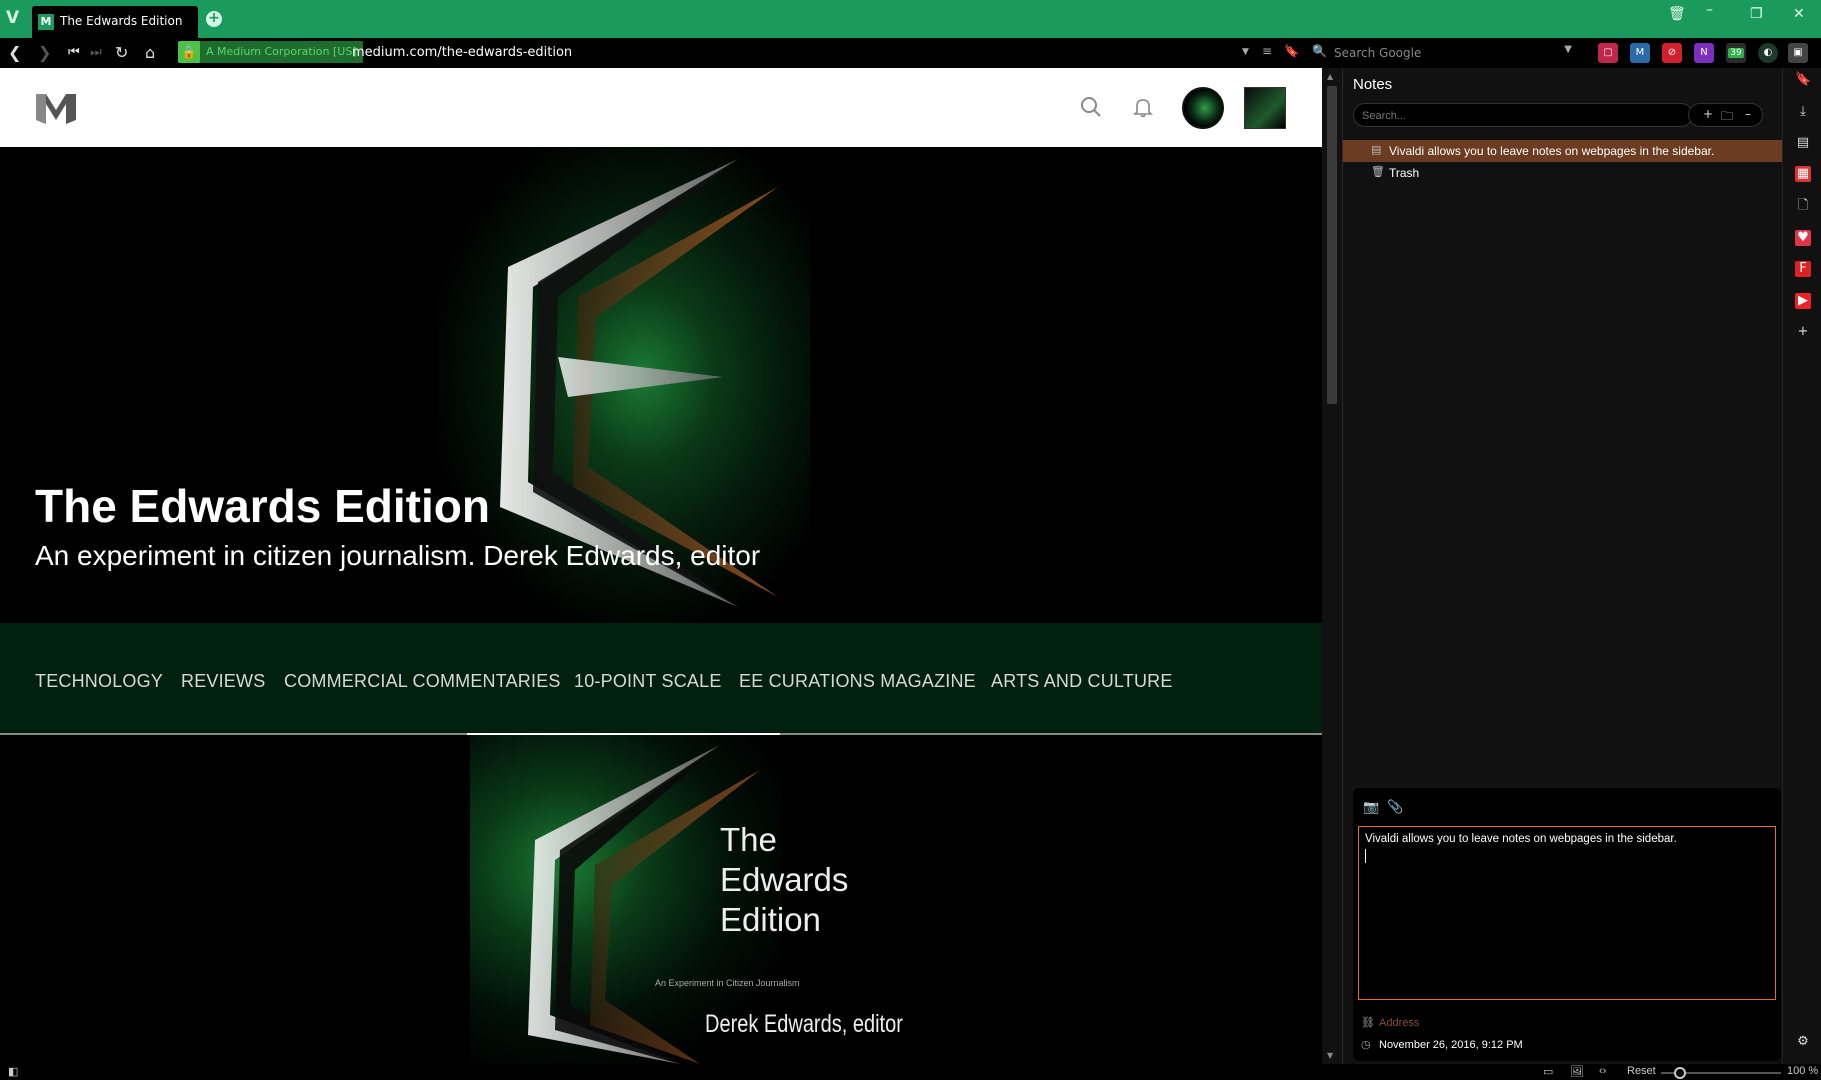  What do you see at coordinates (1803, 112) in the screenshot?
I see `downloads-panel-icon: ⤓` at bounding box center [1803, 112].